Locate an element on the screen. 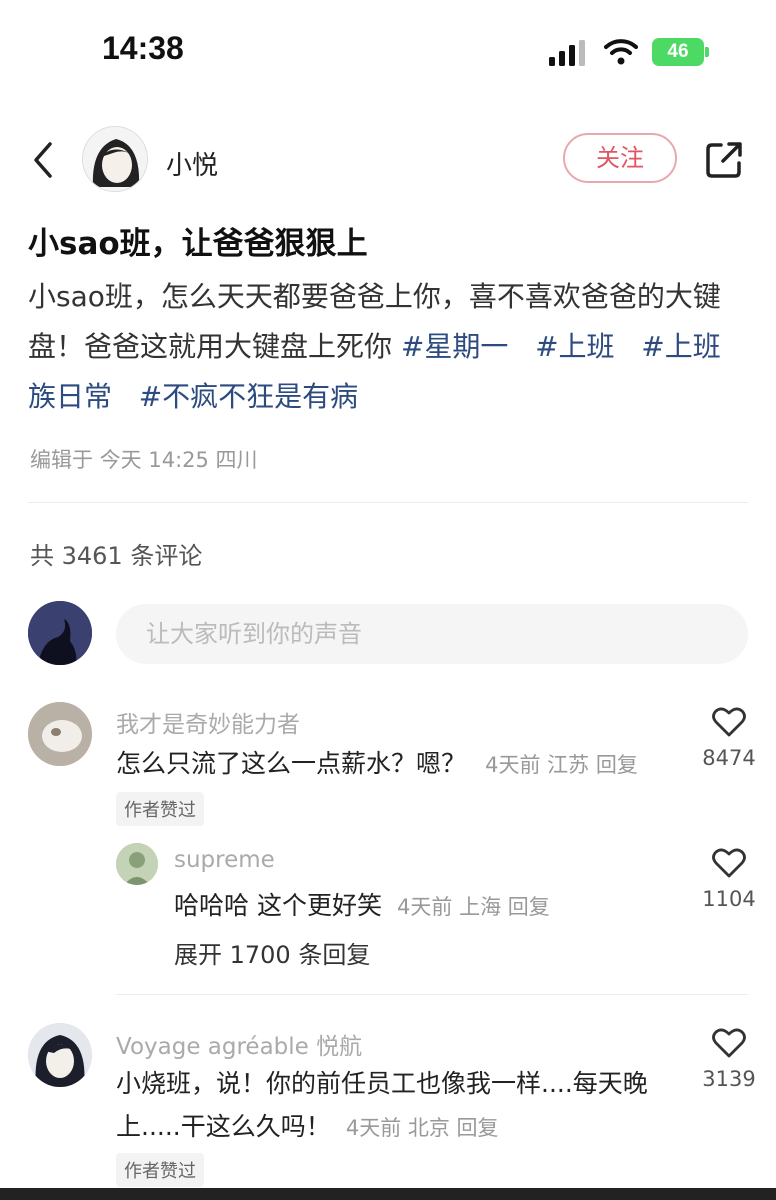  author-avatar is located at coordinates (115, 159).